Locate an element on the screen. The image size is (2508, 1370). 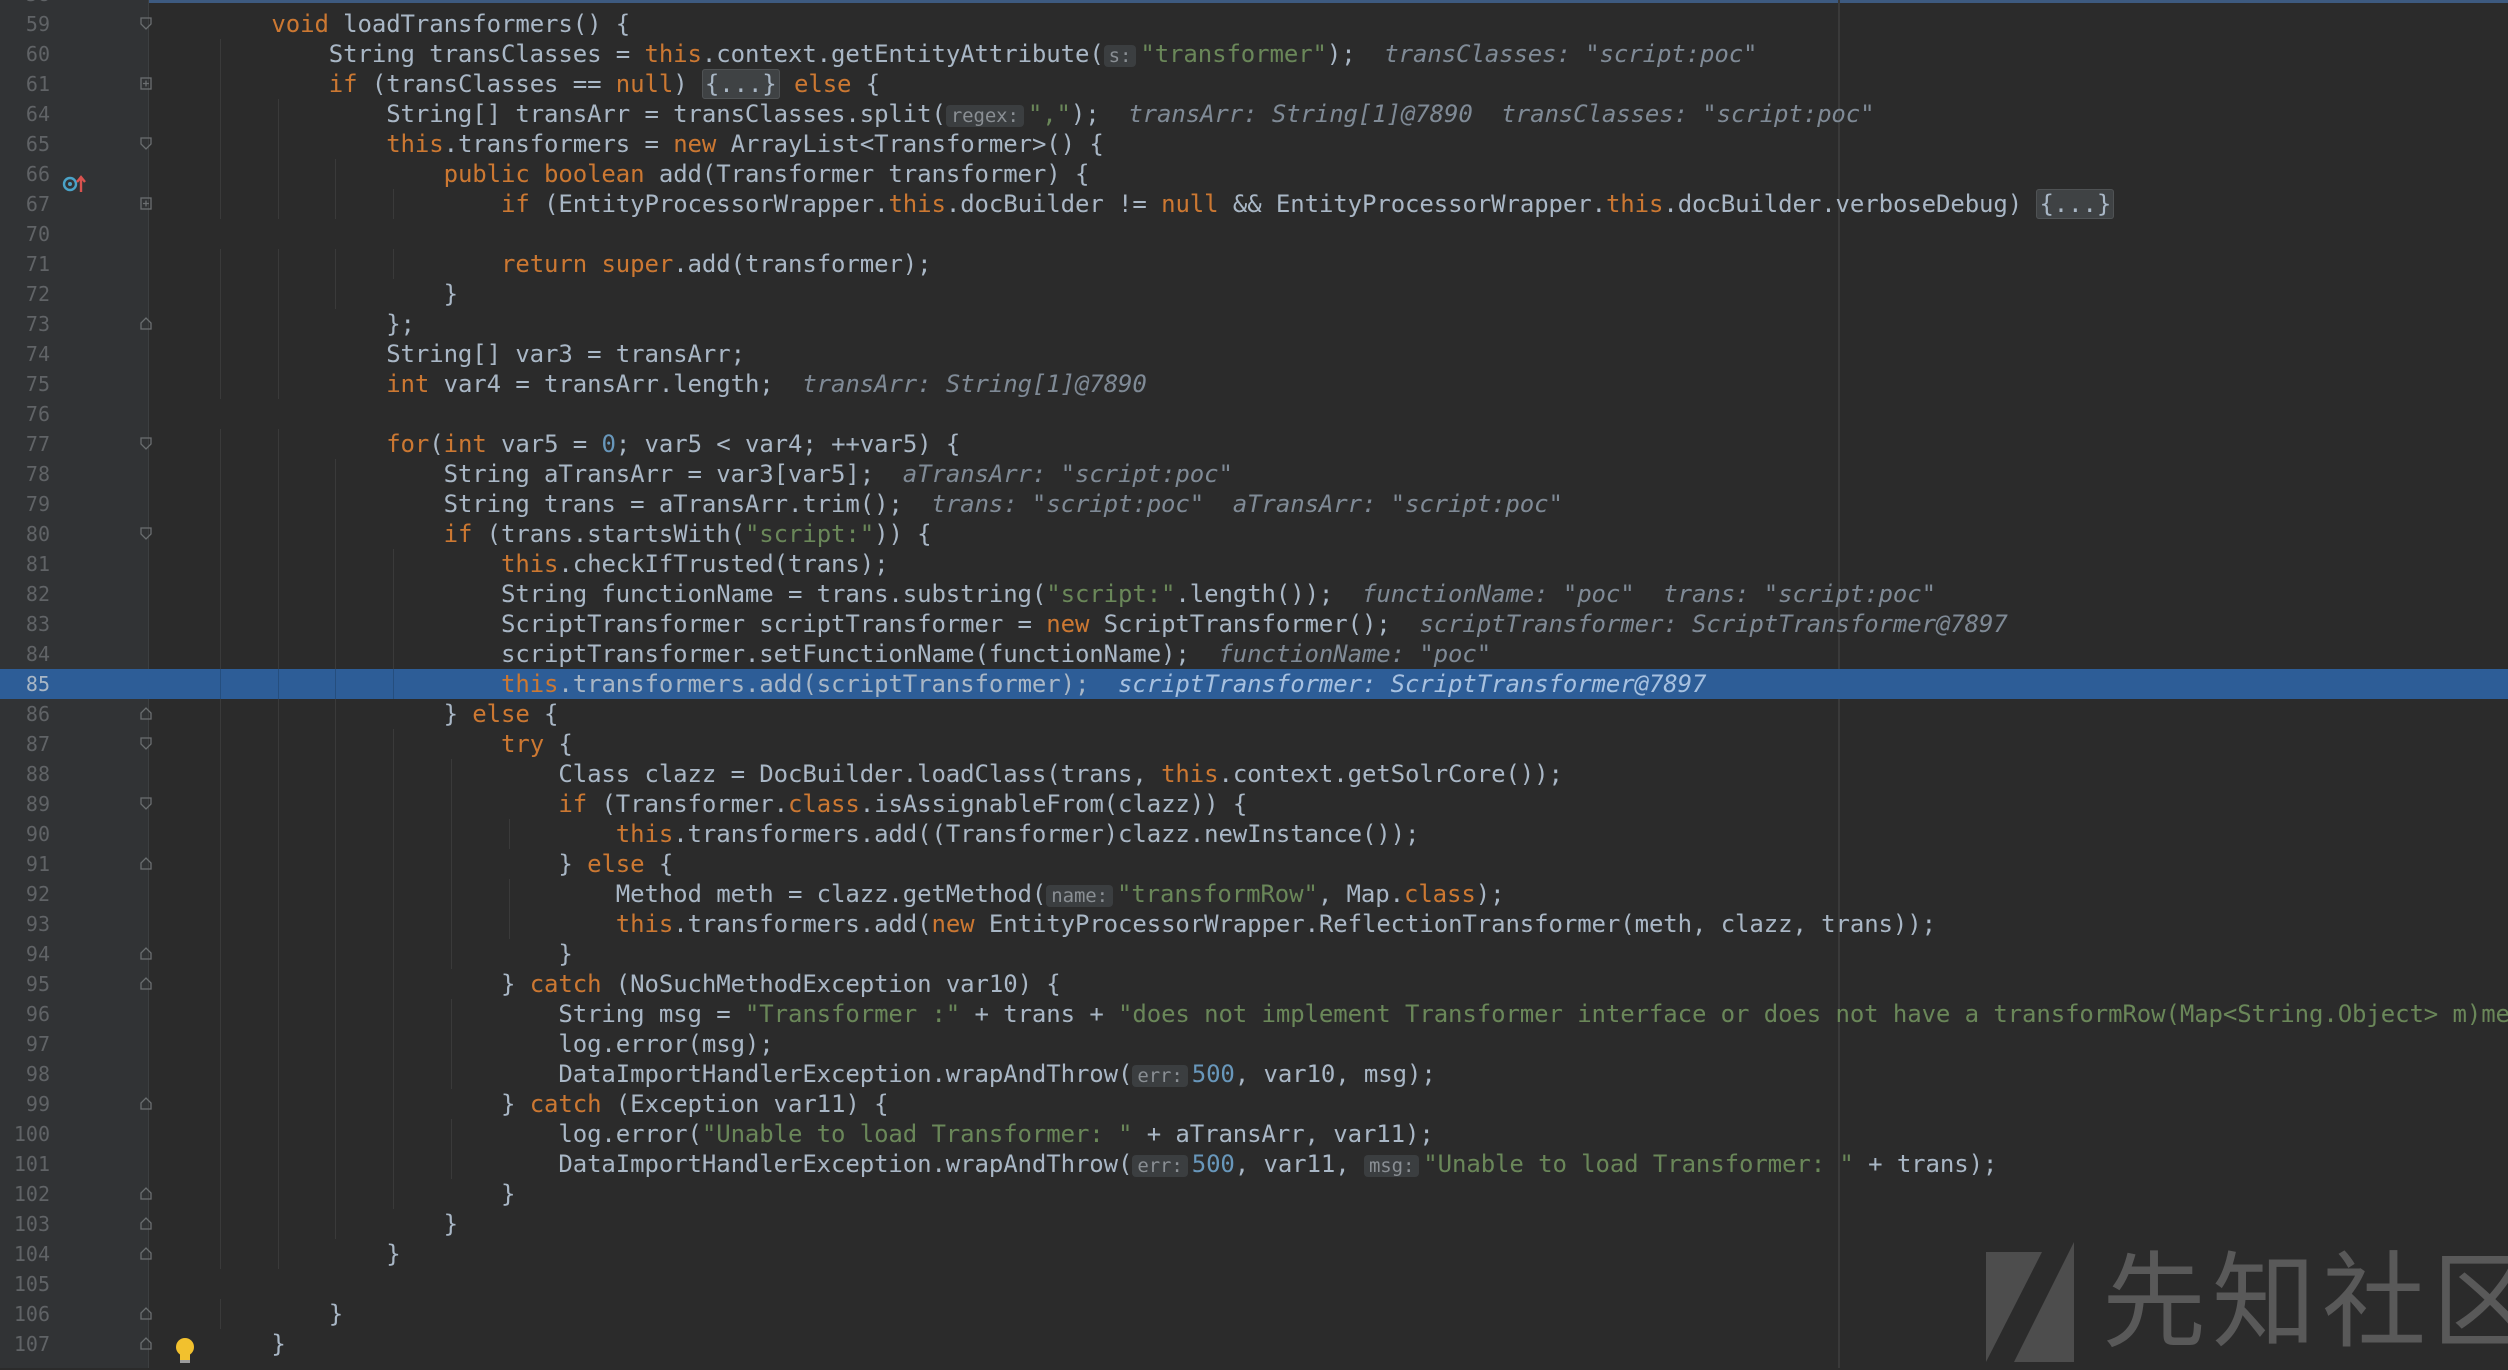
code-line: 80 if (trans.startsWith("script:")) { is located at coordinates (1254, 534).